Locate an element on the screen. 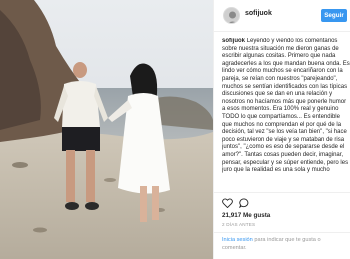 The width and height of the screenshot is (350, 259). caption-username: sofijuok is located at coordinates (233, 41).